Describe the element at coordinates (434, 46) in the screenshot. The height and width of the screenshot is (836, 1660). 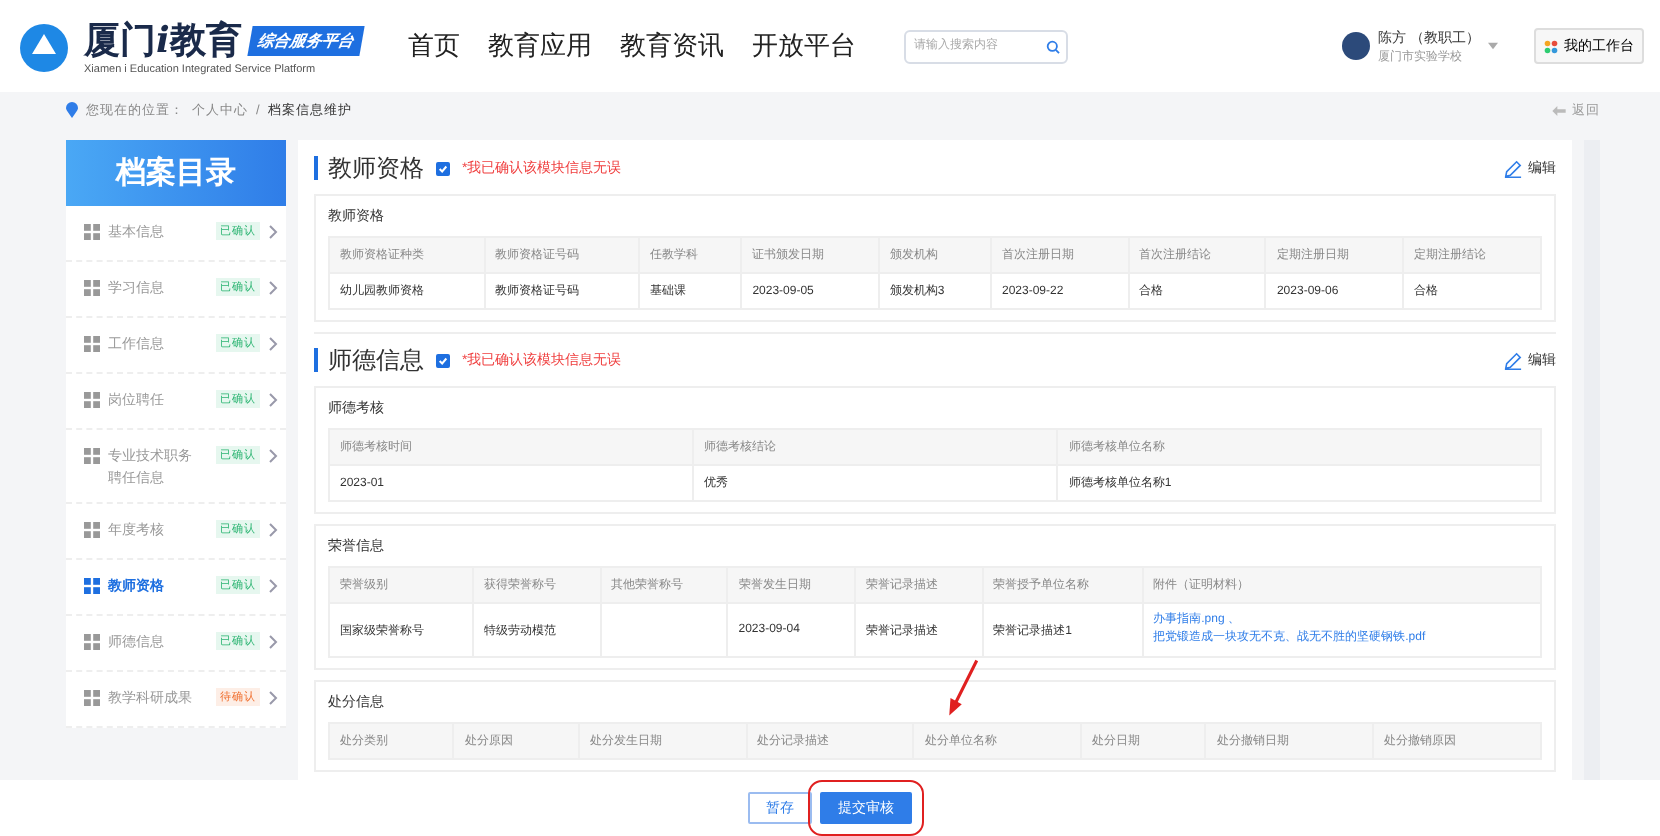
I see `nav-link: 首页` at that location.